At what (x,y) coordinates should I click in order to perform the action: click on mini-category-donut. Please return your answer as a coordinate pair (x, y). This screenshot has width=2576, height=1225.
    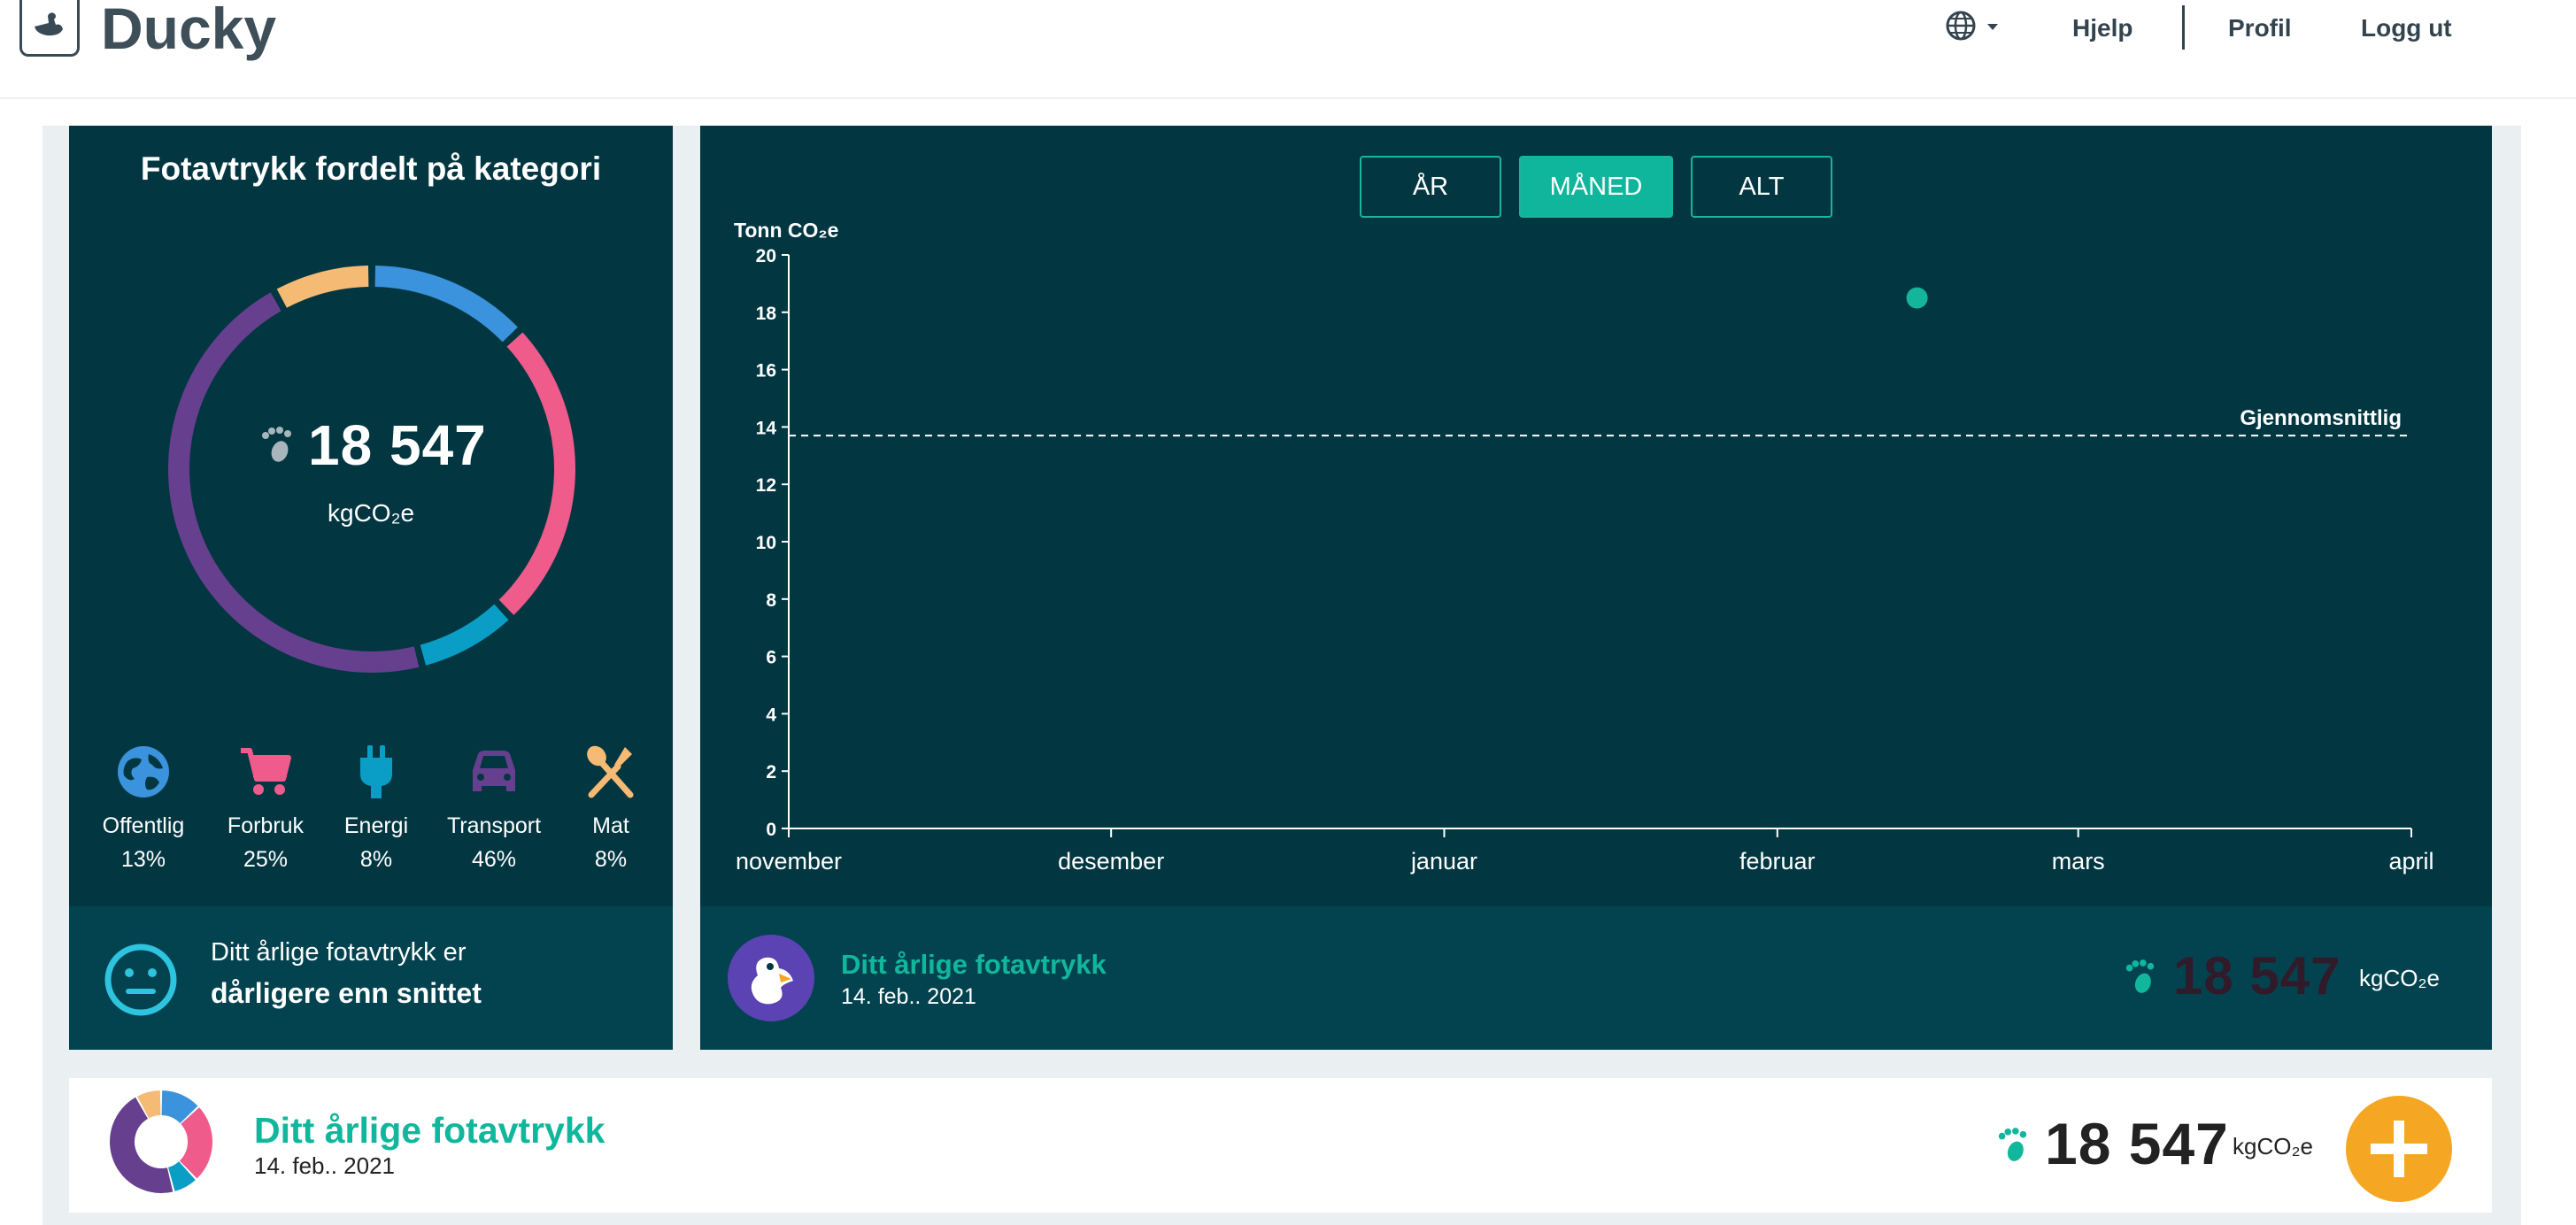
    Looking at the image, I should click on (161, 1141).